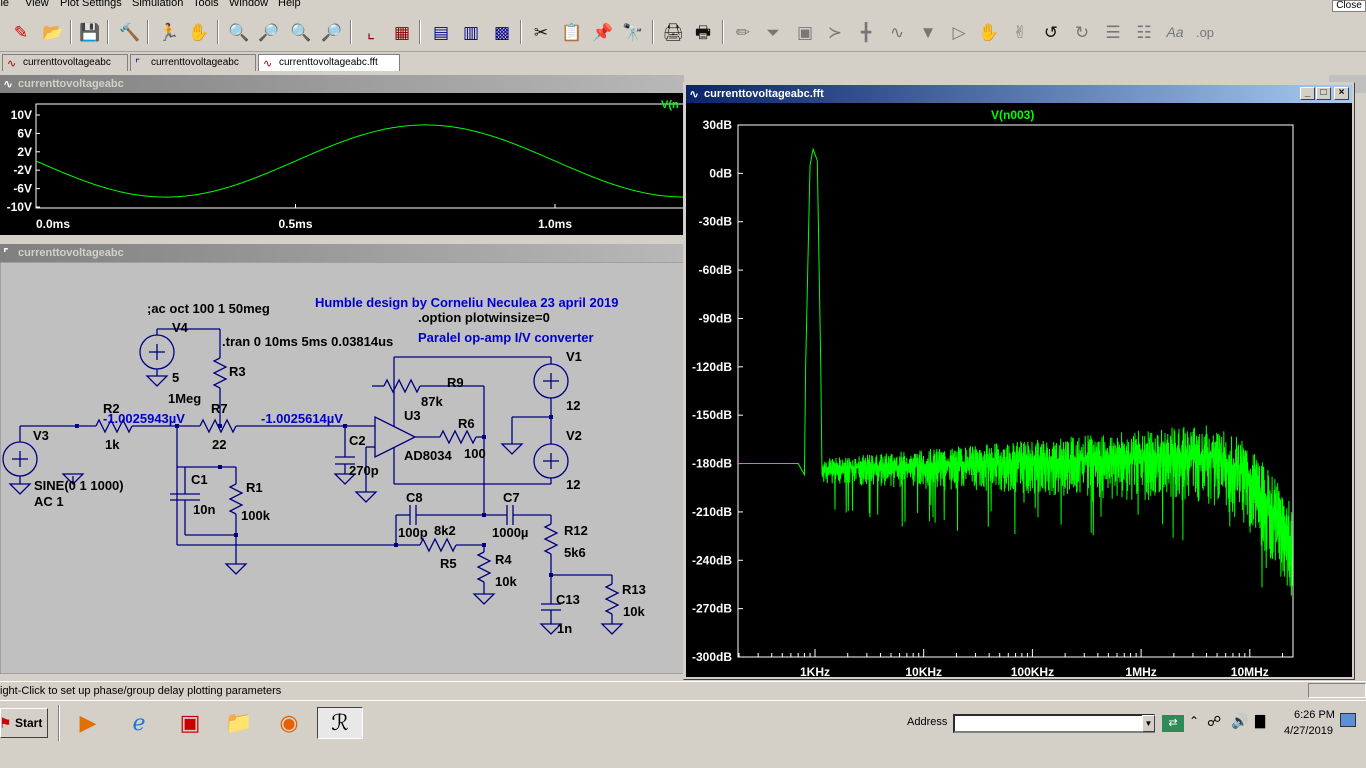  Describe the element at coordinates (1214, 721) in the screenshot. I see `network-icon: ☍` at that location.